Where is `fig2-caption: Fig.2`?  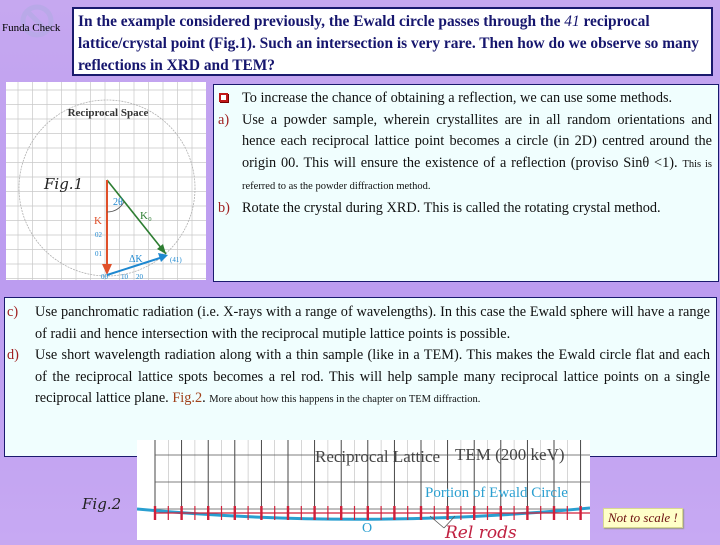 fig2-caption: Fig.2 is located at coordinates (102, 504).